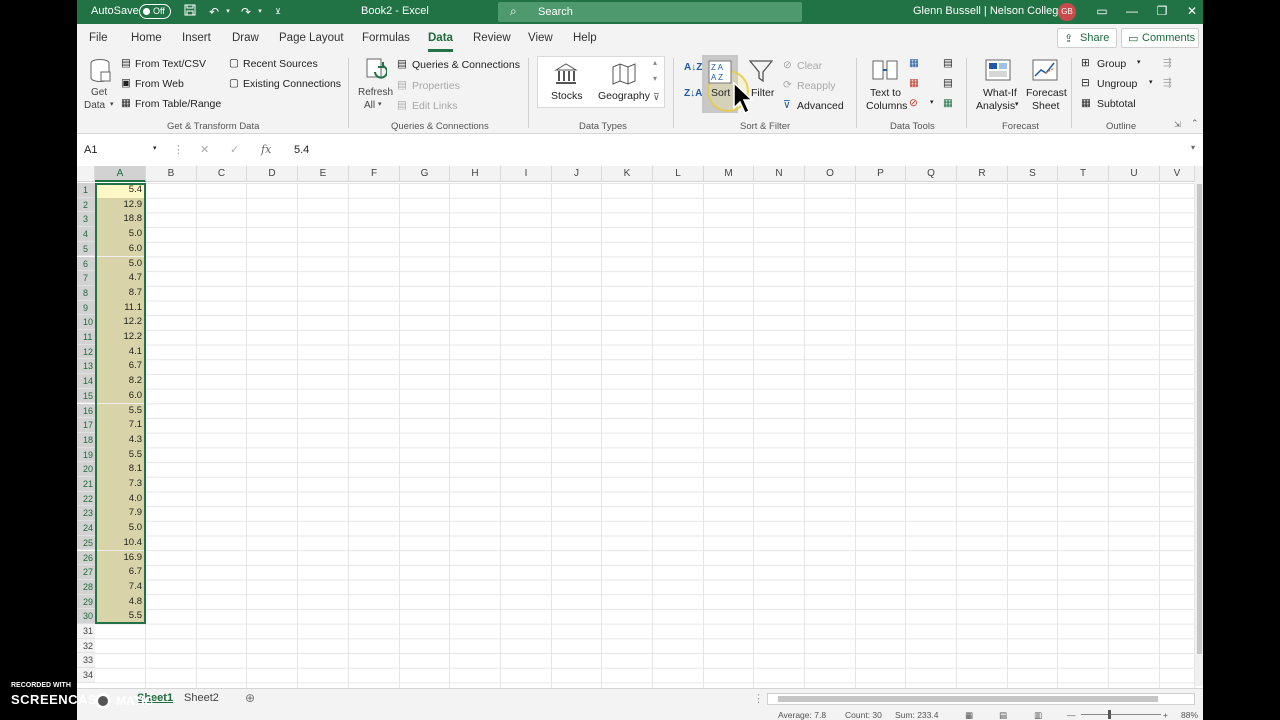 Image resolution: width=1280 pixels, height=720 pixels. I want to click on scrollbar-thumb, so click(968, 699).